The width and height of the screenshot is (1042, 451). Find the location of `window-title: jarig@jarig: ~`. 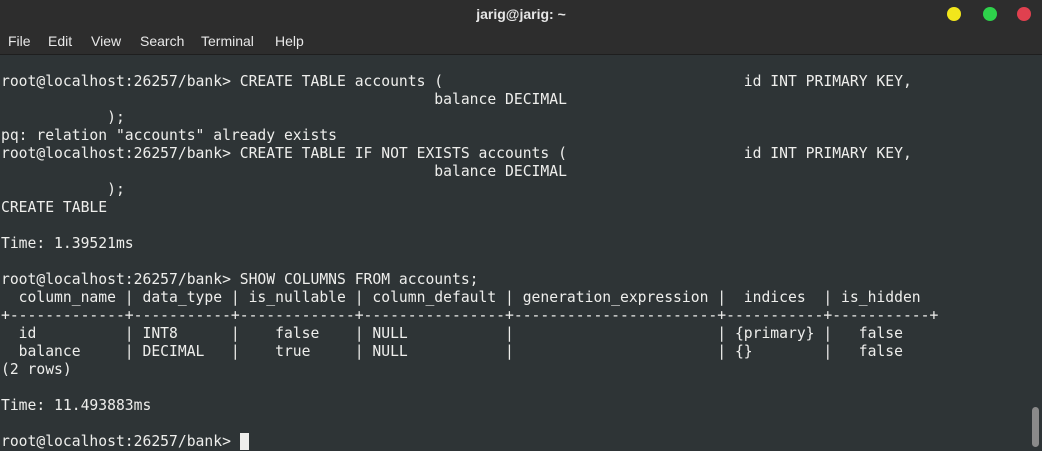

window-title: jarig@jarig: ~ is located at coordinates (521, 14).